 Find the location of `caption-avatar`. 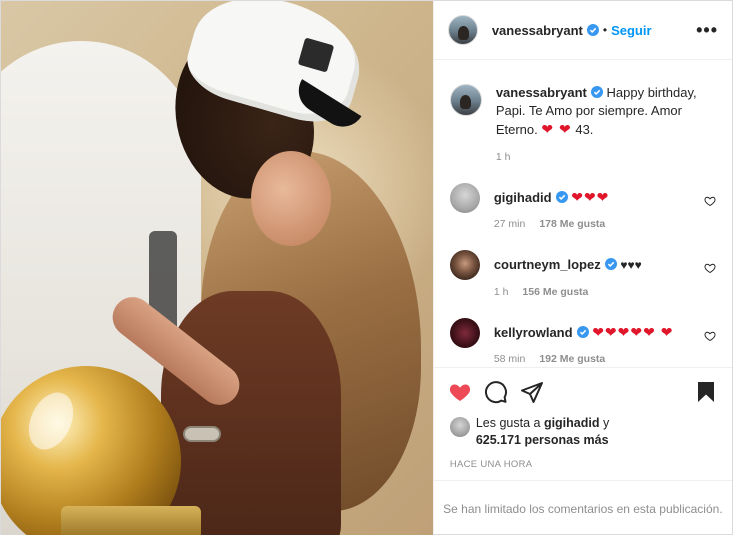

caption-avatar is located at coordinates (465, 100).